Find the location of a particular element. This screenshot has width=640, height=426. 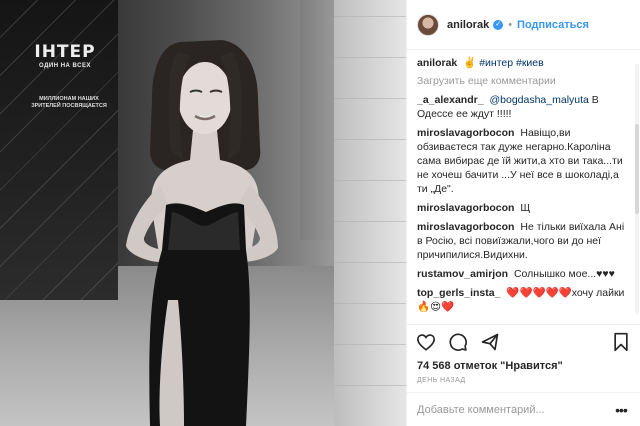

comment-item: miroslavagorbocon Щ is located at coordinates (523, 208).